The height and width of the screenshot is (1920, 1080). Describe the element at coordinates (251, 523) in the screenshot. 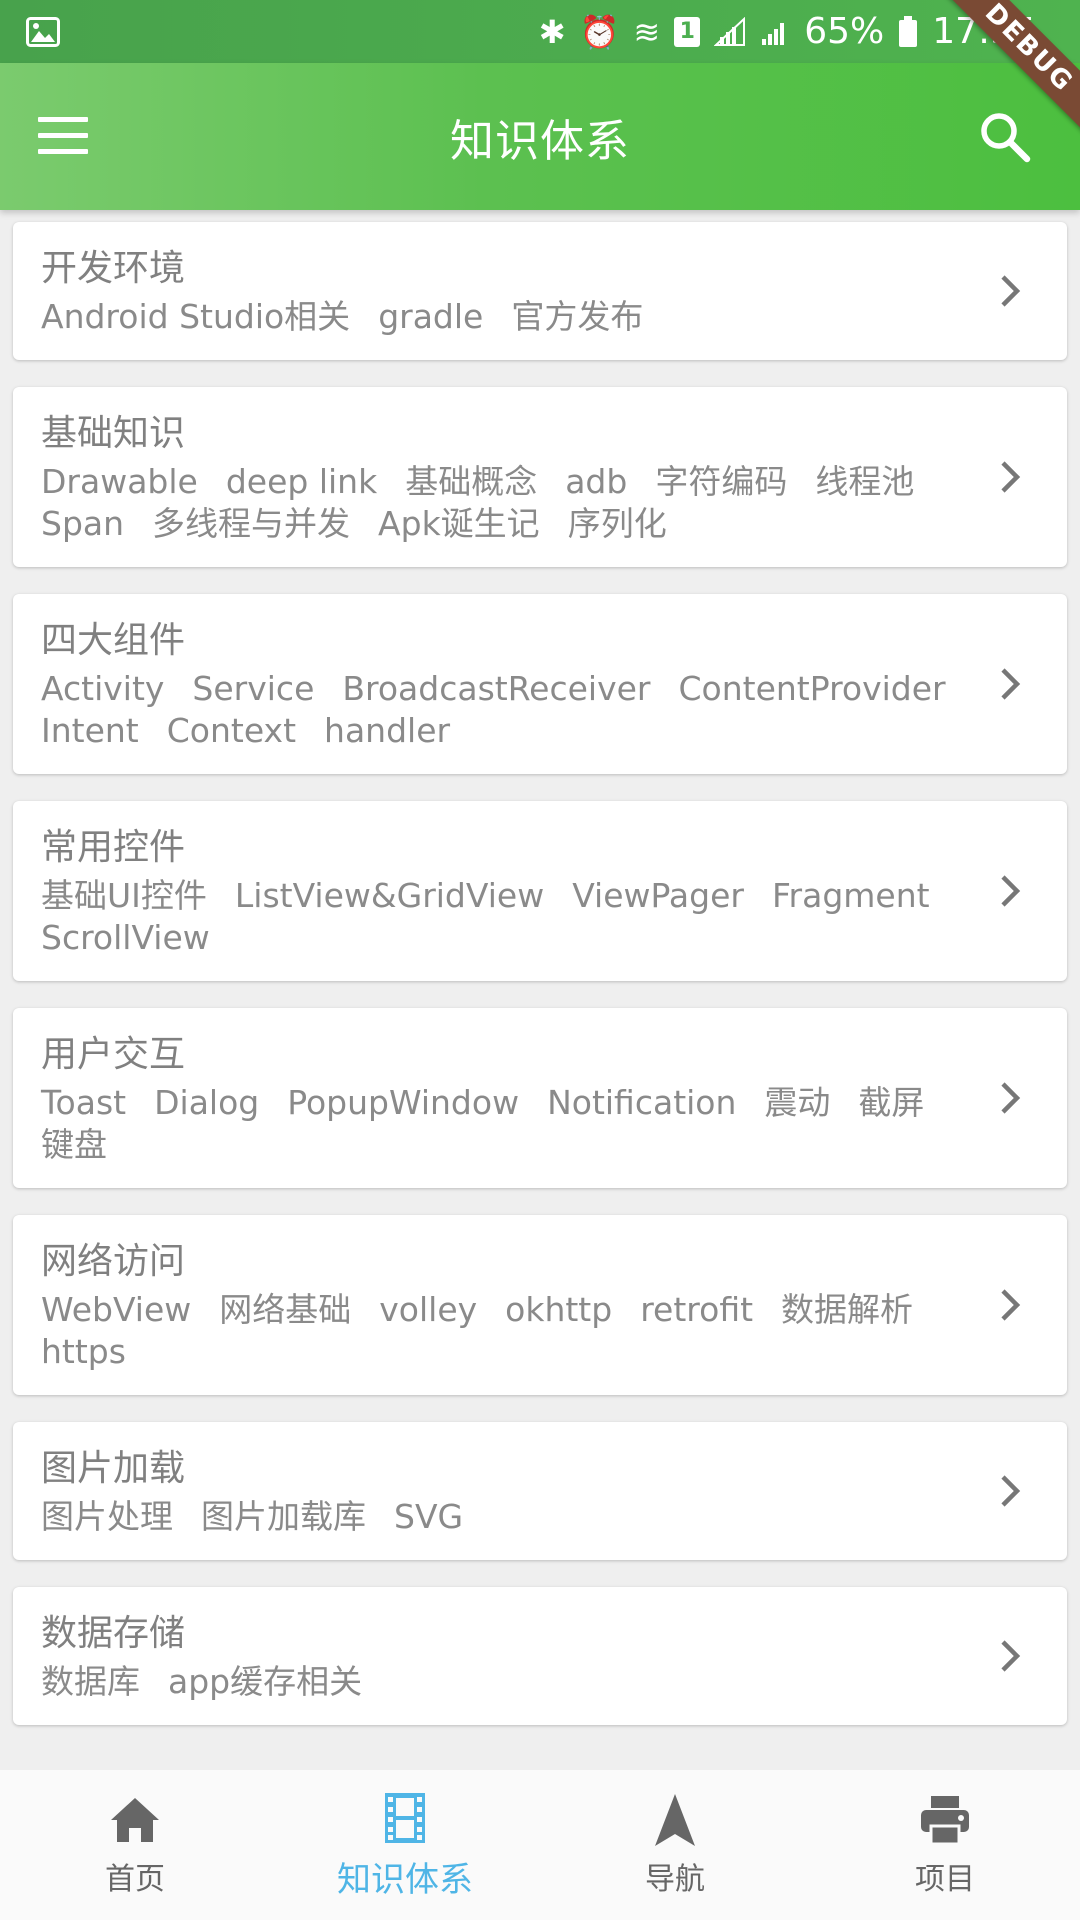

I see `category-tag: 多线程与并发` at that location.